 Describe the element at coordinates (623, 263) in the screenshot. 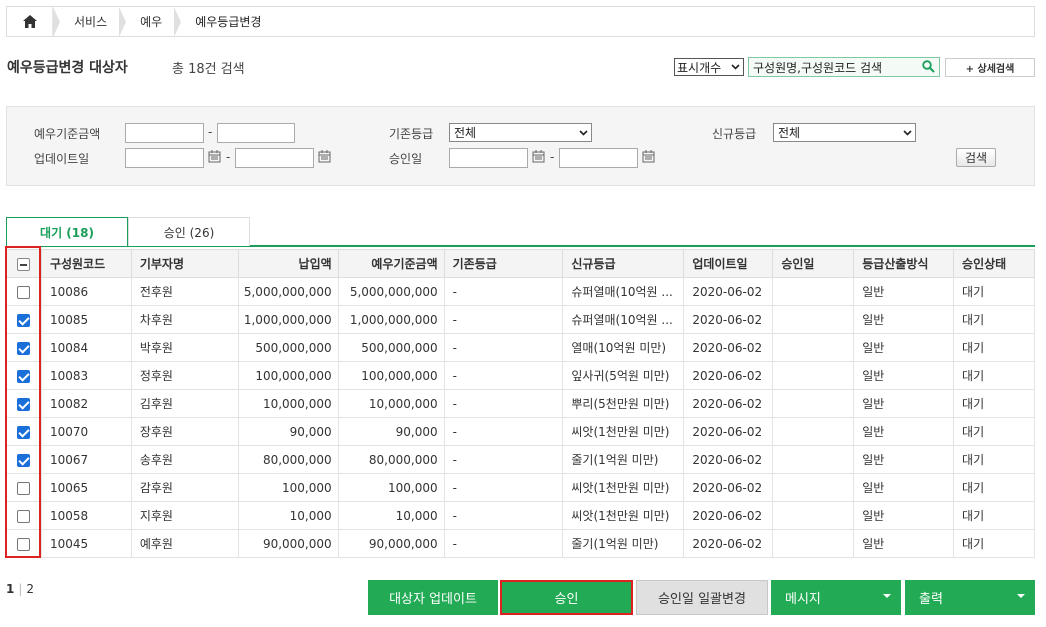

I see `header-new-grade: 신규등급` at that location.